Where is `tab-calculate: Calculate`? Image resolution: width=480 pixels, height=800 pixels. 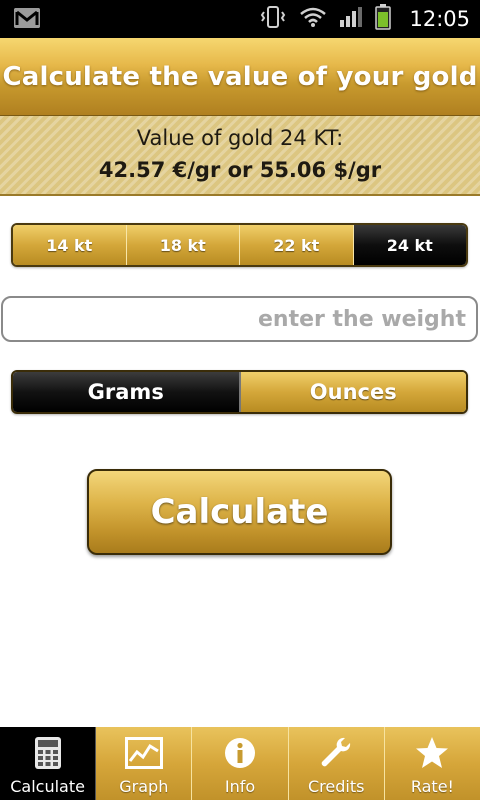 tab-calculate: Calculate is located at coordinates (48, 763).